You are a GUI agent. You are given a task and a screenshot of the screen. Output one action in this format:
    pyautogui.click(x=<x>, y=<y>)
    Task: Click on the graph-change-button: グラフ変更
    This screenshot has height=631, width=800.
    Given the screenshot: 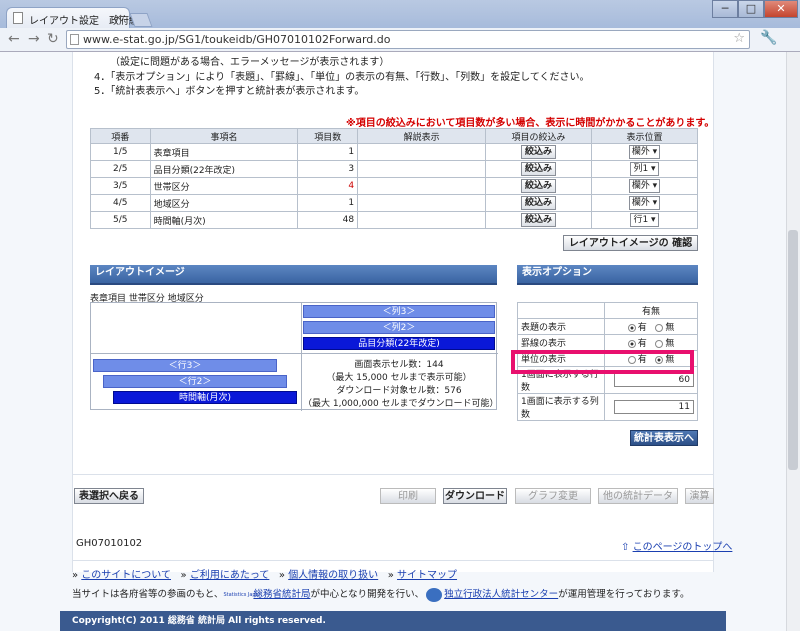 What is the action you would take?
    pyautogui.click(x=553, y=496)
    